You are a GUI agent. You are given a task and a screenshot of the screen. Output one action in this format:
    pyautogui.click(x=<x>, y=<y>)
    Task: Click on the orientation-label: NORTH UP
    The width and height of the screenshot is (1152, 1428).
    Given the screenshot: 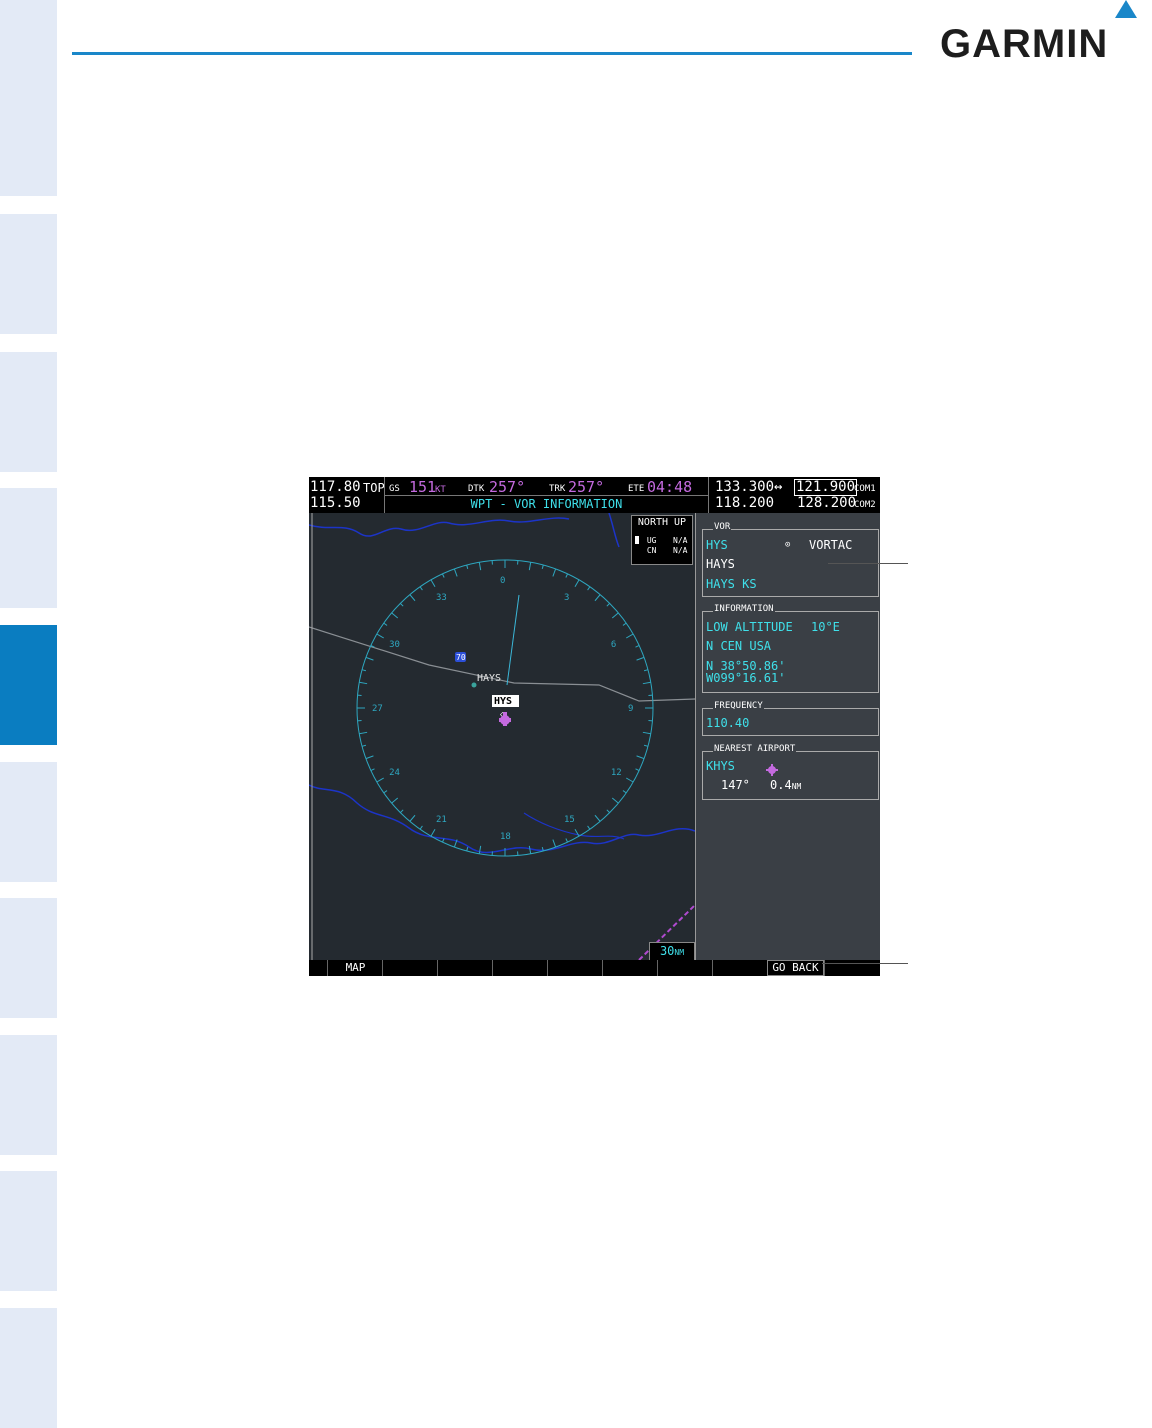 What is the action you would take?
    pyautogui.click(x=662, y=522)
    